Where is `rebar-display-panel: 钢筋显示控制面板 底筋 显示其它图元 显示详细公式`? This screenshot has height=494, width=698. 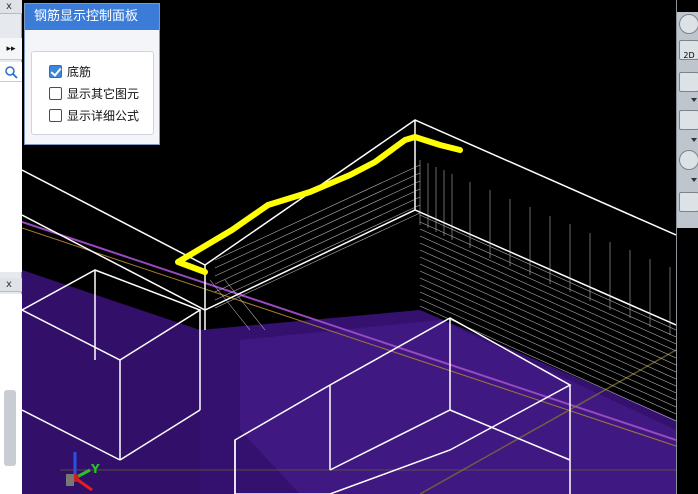 rebar-display-panel: 钢筋显示控制面板 底筋 显示其它图元 显示详细公式 is located at coordinates (92, 74).